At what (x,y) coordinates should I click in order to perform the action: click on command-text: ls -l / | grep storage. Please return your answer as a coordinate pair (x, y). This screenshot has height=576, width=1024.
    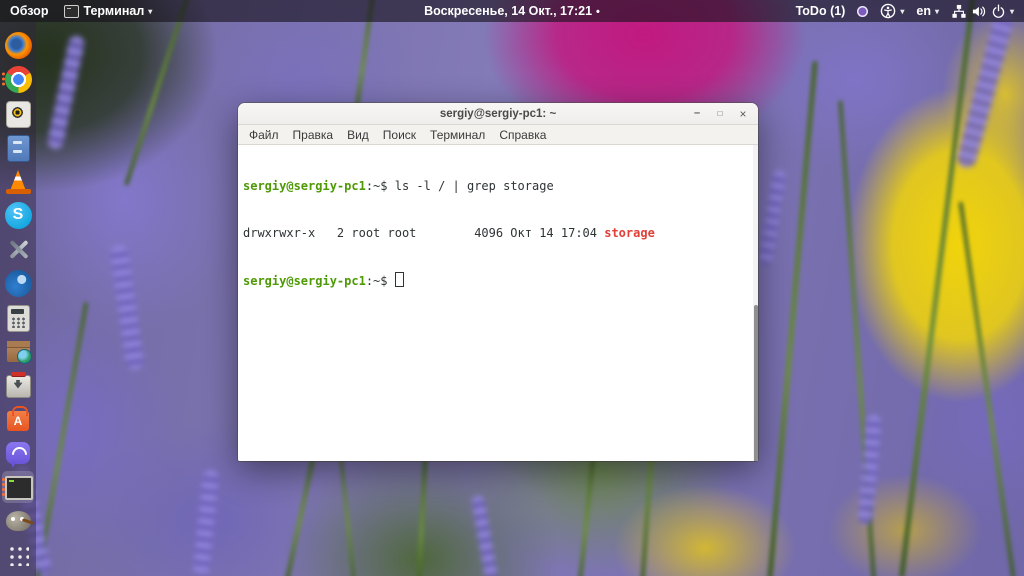
    Looking at the image, I should click on (474, 186).